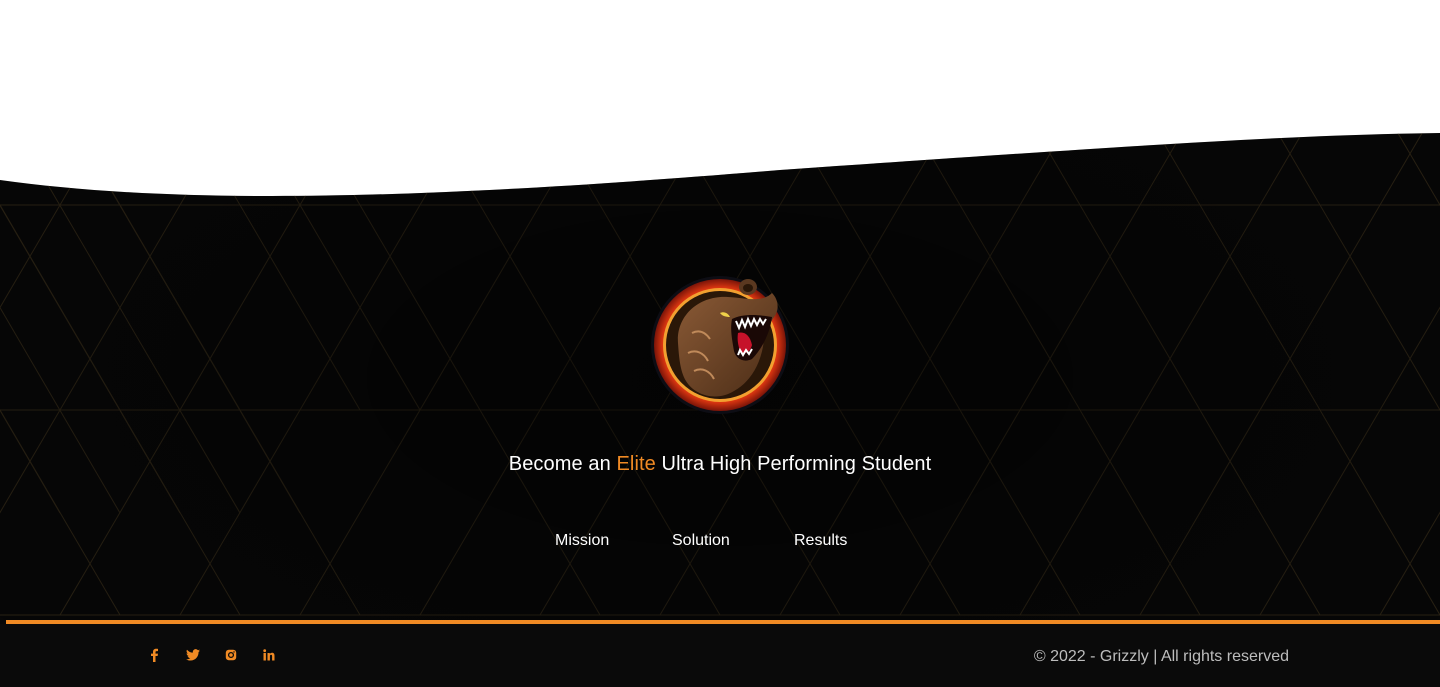 The image size is (1440, 687). I want to click on nav-link-mission: Mission, so click(582, 541).